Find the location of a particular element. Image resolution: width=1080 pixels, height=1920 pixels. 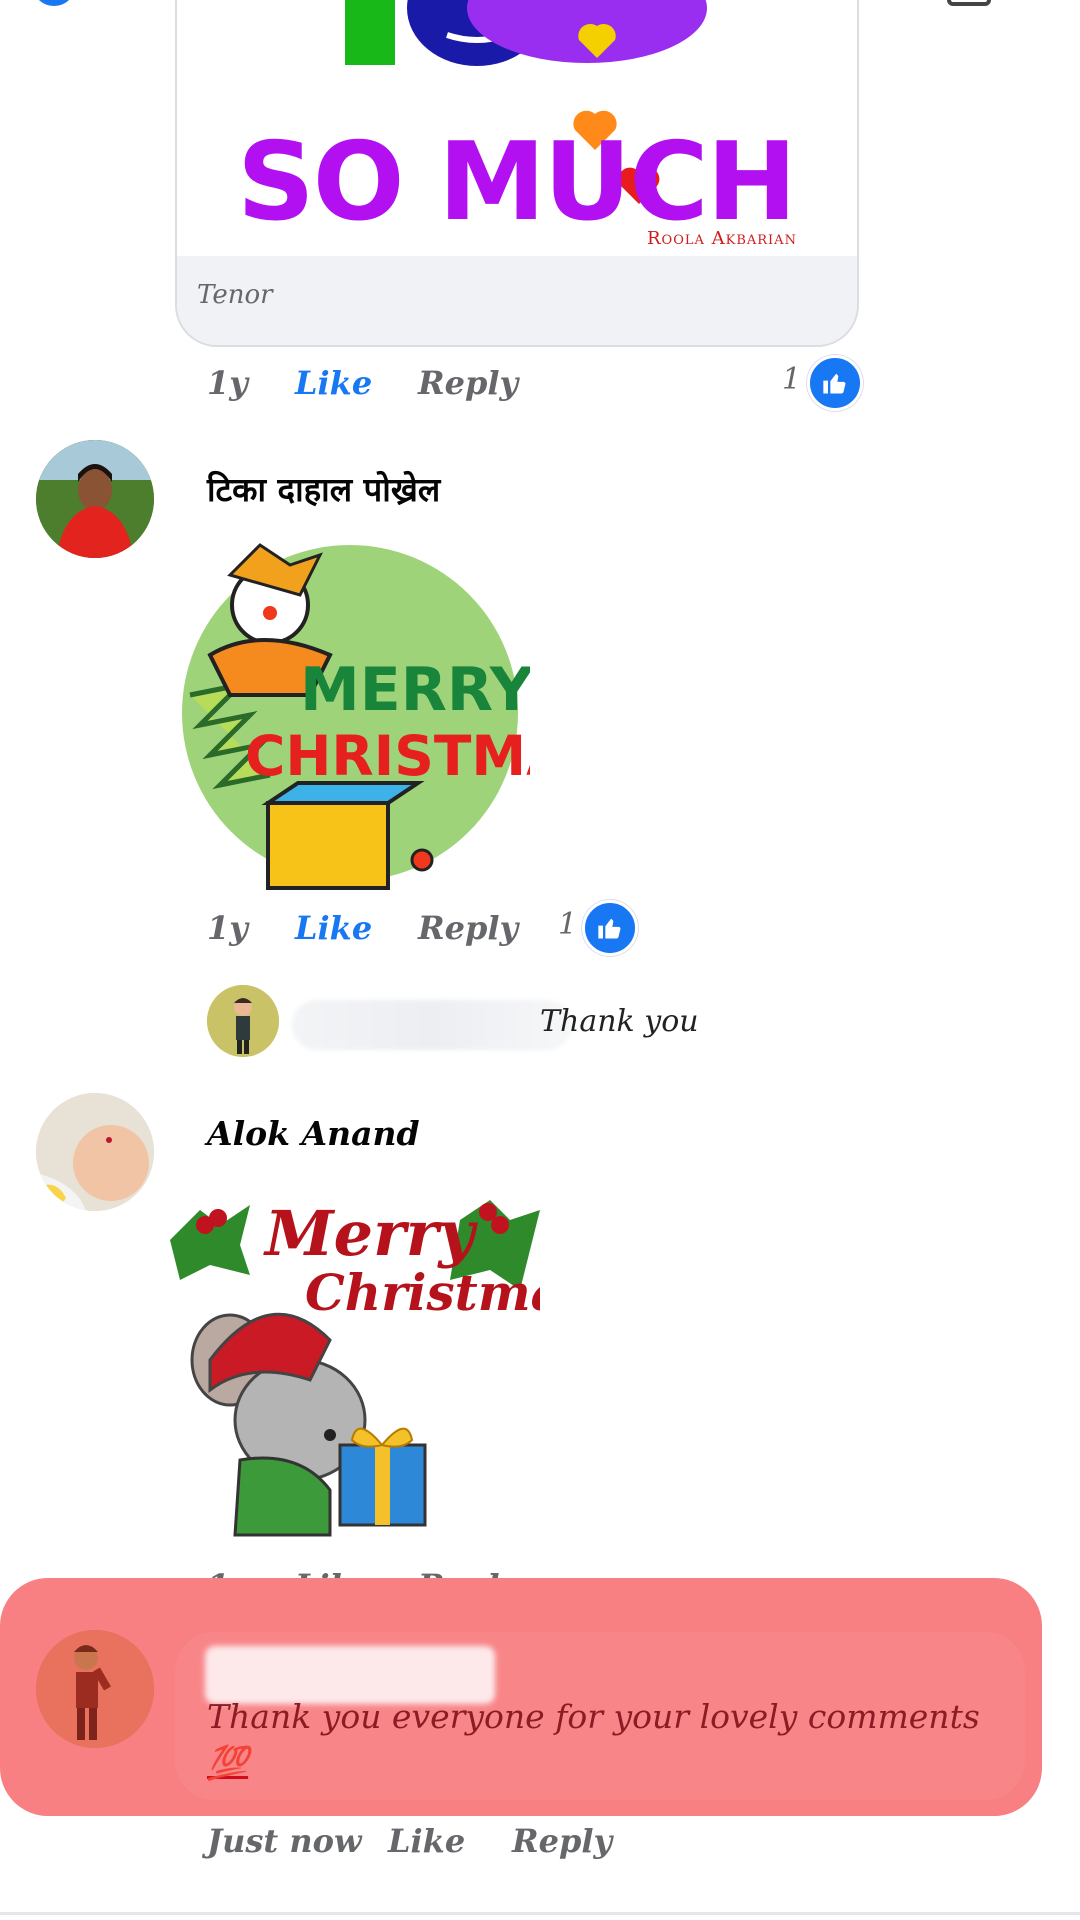

gif-image: SO MUCH Roola Akbarian is located at coordinates (517, 128).